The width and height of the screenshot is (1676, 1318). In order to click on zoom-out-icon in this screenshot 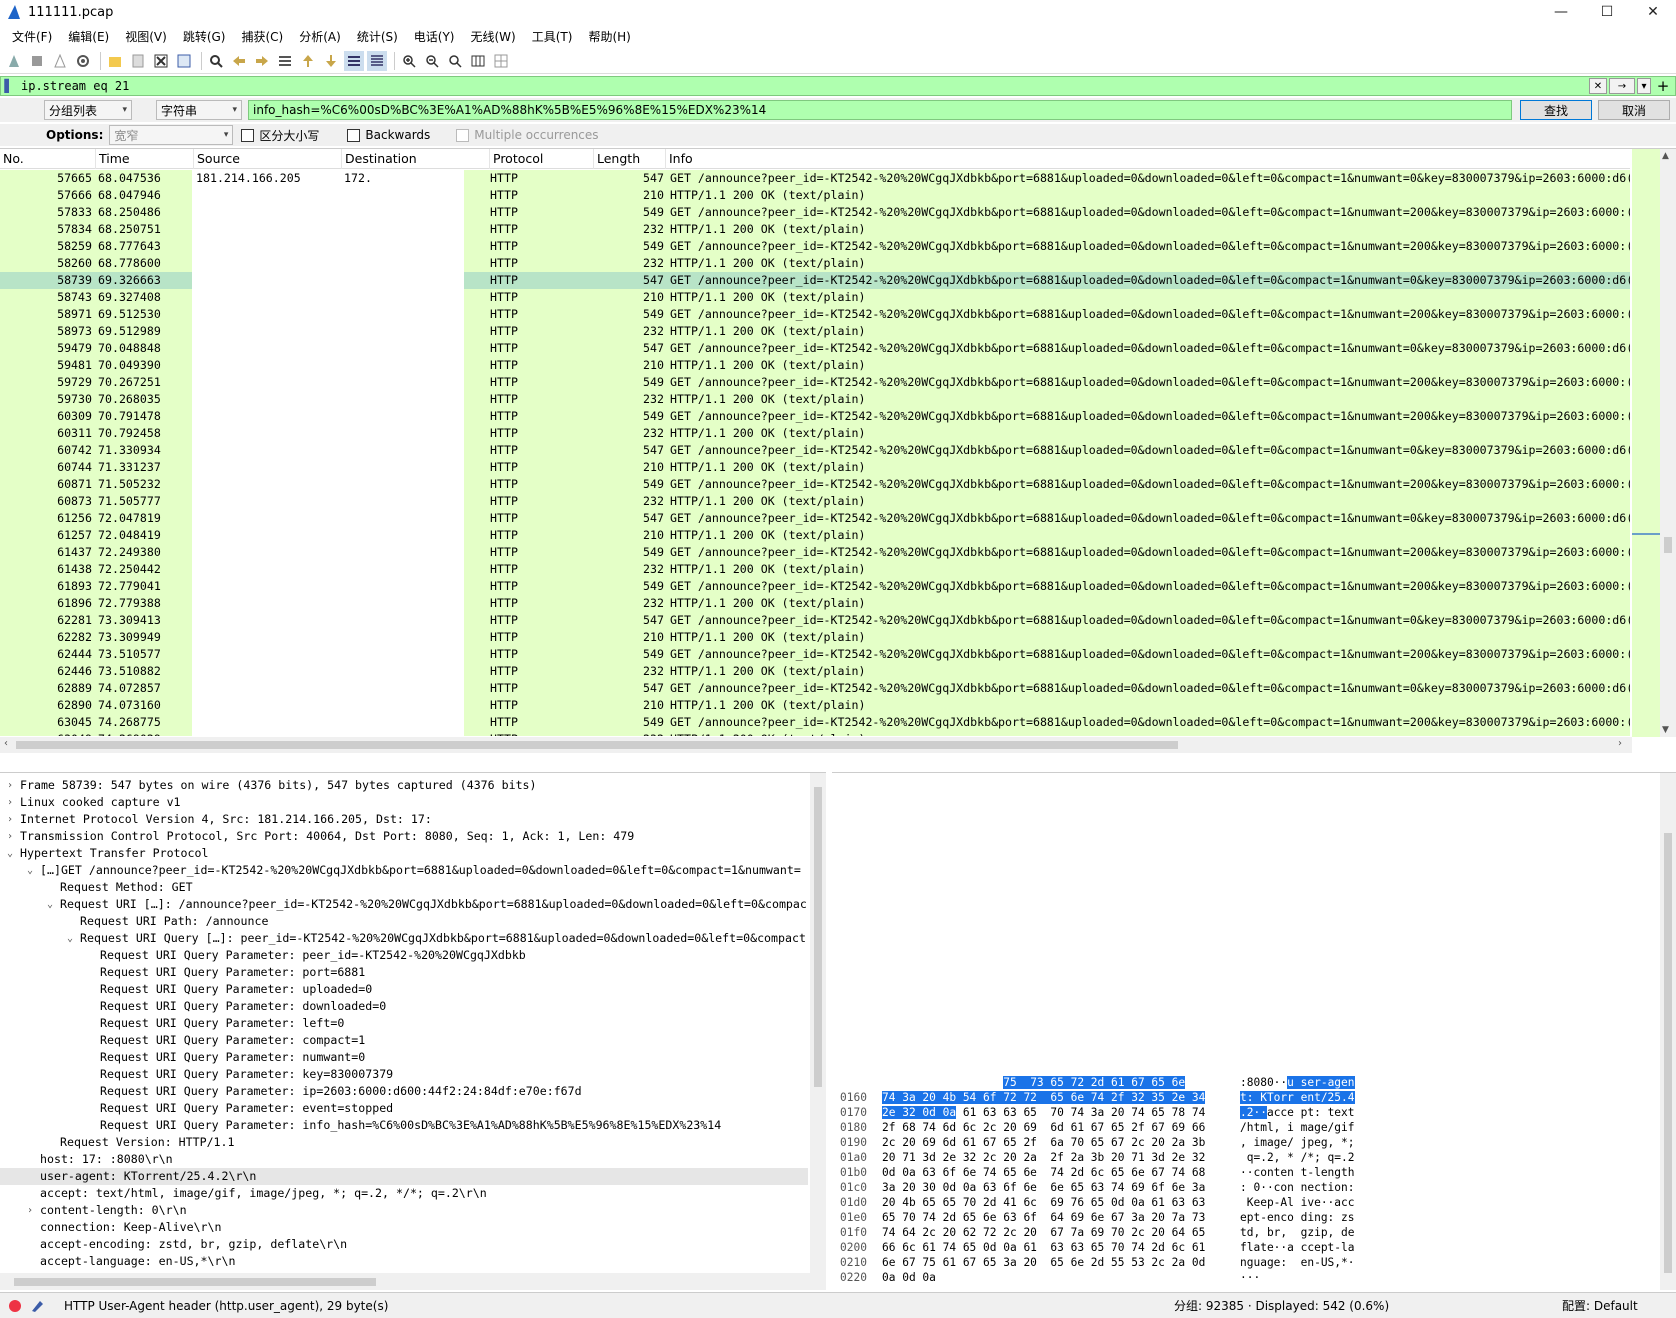, I will do `click(432, 61)`.